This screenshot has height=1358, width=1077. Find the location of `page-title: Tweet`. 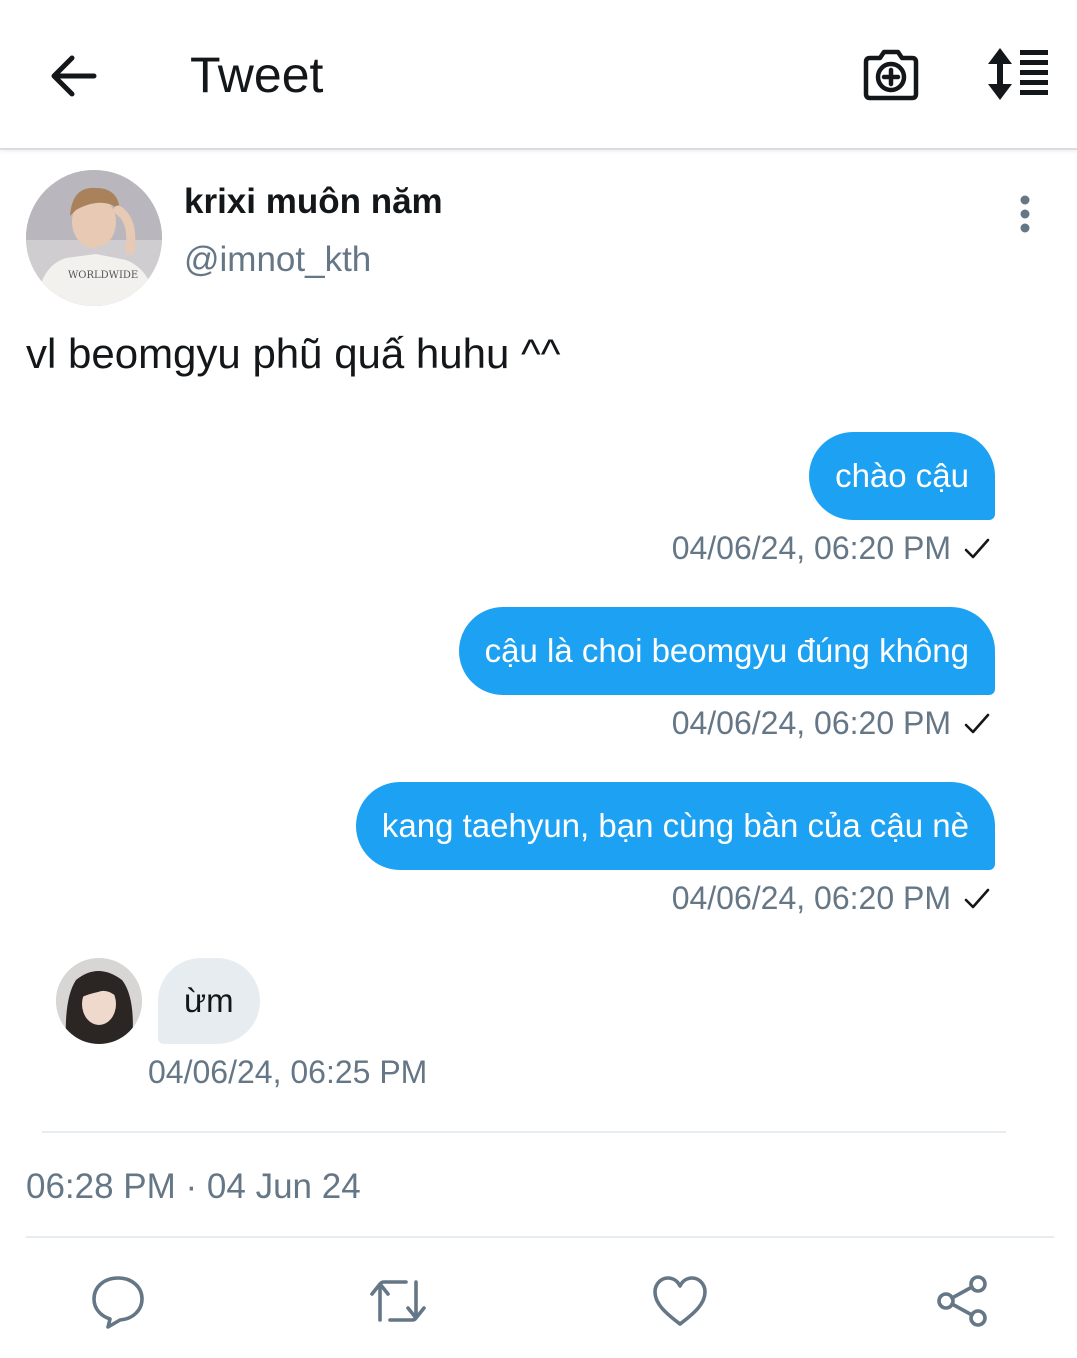

page-title: Tweet is located at coordinates (257, 75).